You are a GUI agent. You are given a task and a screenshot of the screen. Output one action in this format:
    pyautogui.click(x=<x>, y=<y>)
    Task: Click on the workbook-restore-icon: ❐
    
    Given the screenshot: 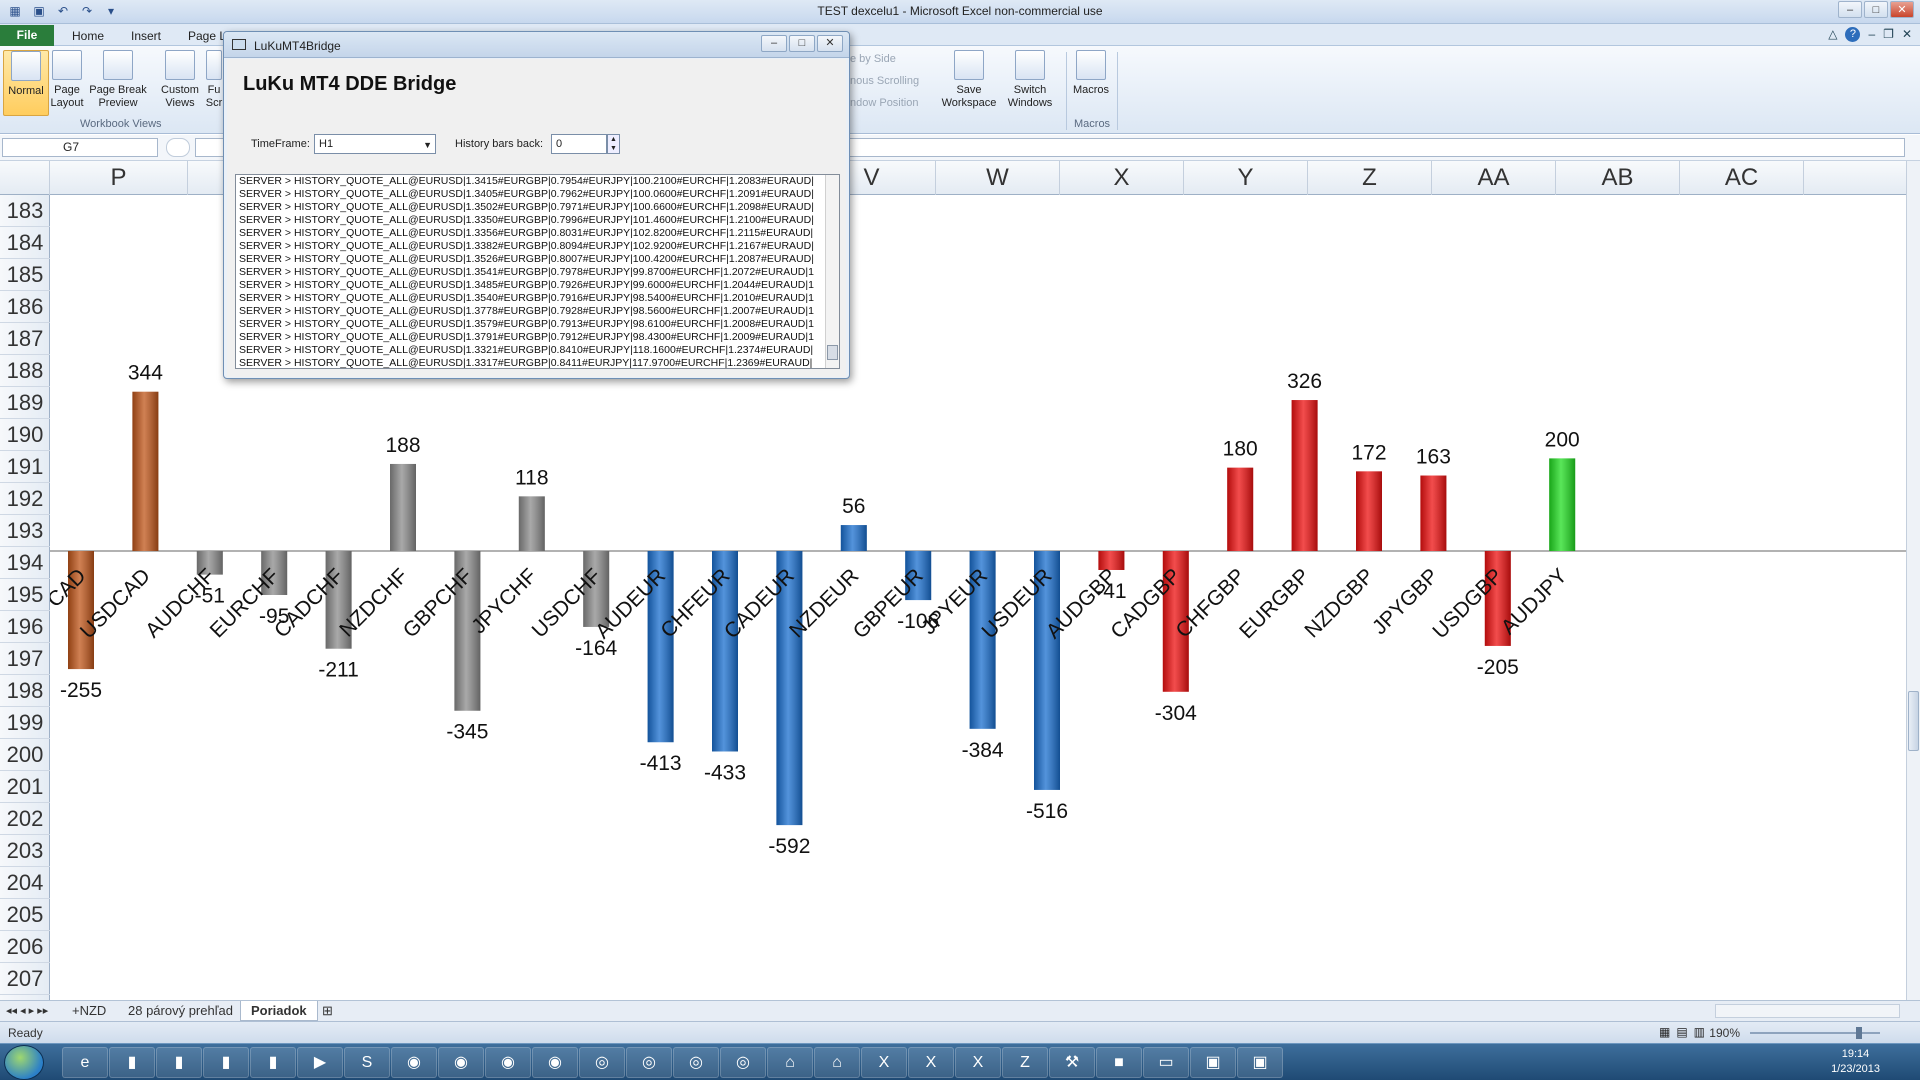 What is the action you would take?
    pyautogui.click(x=1888, y=34)
    